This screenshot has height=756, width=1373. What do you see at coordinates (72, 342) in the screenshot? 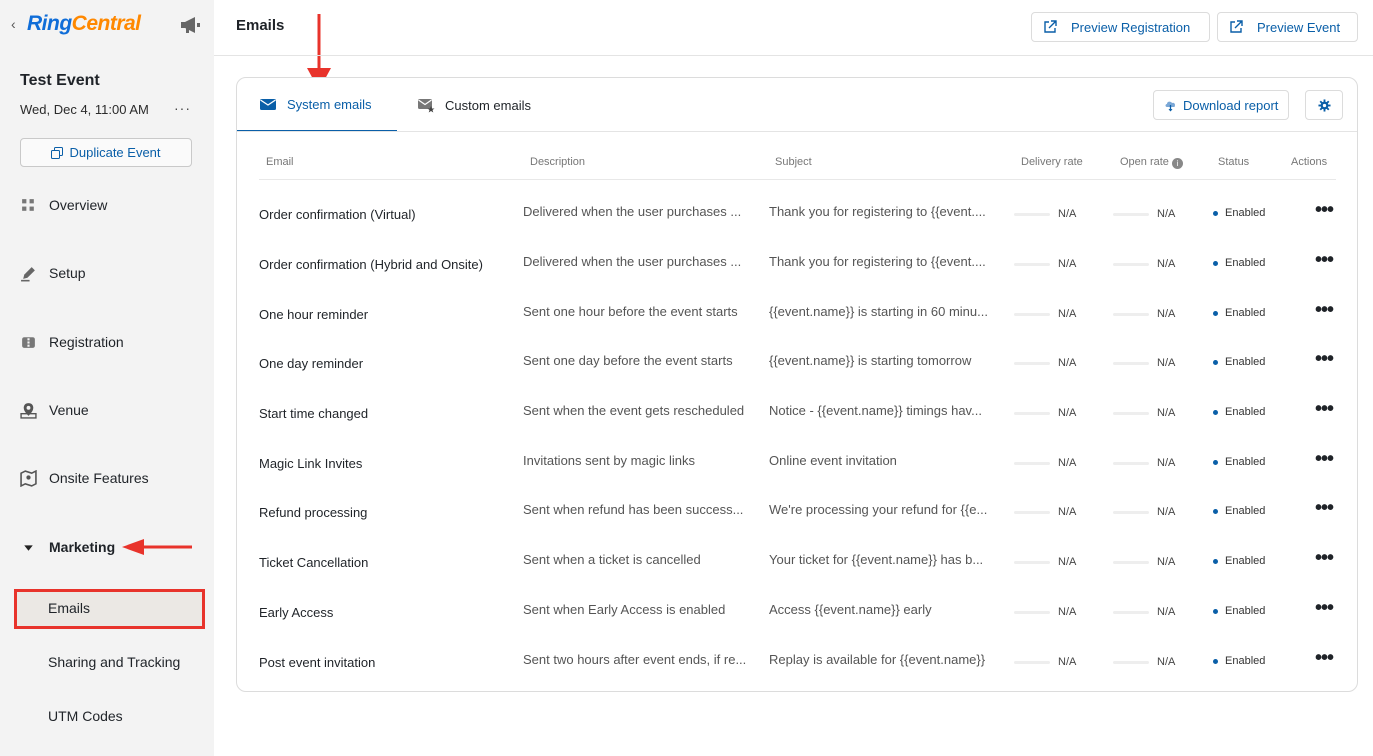
I see `sidebar-item-registration: Registration` at bounding box center [72, 342].